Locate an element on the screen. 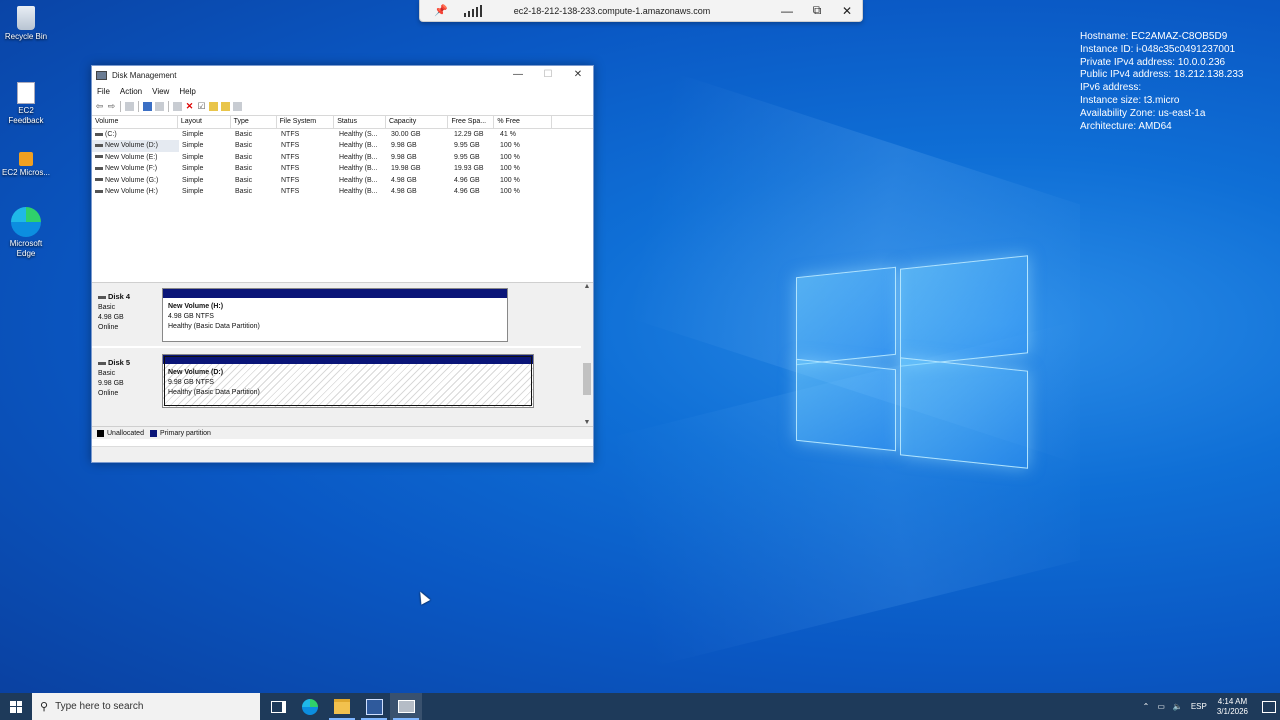 Image resolution: width=1280 pixels, height=720 pixels. edge-icon is located at coordinates (310, 706).